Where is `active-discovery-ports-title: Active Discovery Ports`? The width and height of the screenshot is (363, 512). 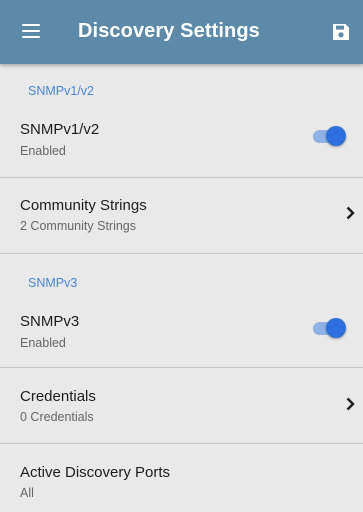
active-discovery-ports-title: Active Discovery Ports is located at coordinates (95, 472).